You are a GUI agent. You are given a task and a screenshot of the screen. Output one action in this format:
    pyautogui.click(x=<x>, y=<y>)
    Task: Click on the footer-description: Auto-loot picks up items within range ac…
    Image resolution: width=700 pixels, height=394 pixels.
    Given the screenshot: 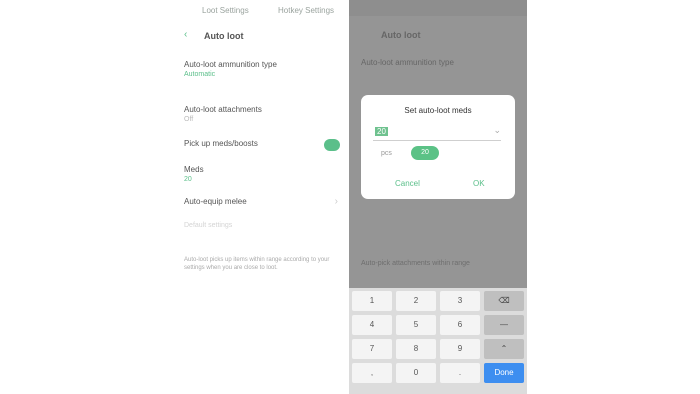 What is the action you would take?
    pyautogui.click(x=257, y=264)
    